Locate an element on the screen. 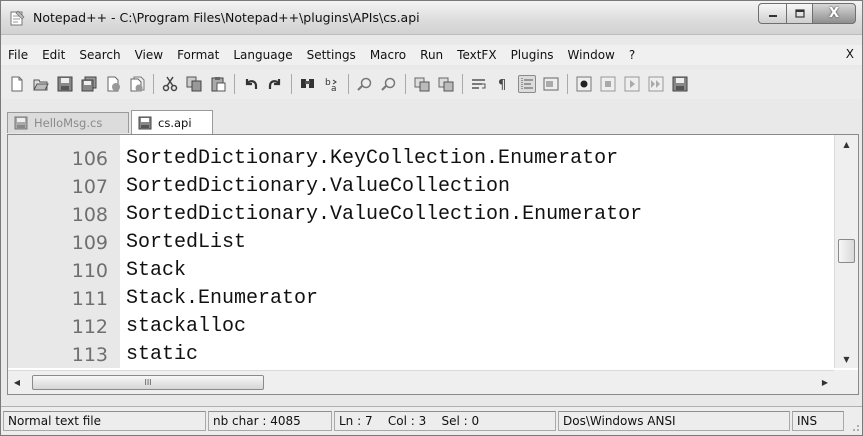  new-file-icon is located at coordinates (17, 84).